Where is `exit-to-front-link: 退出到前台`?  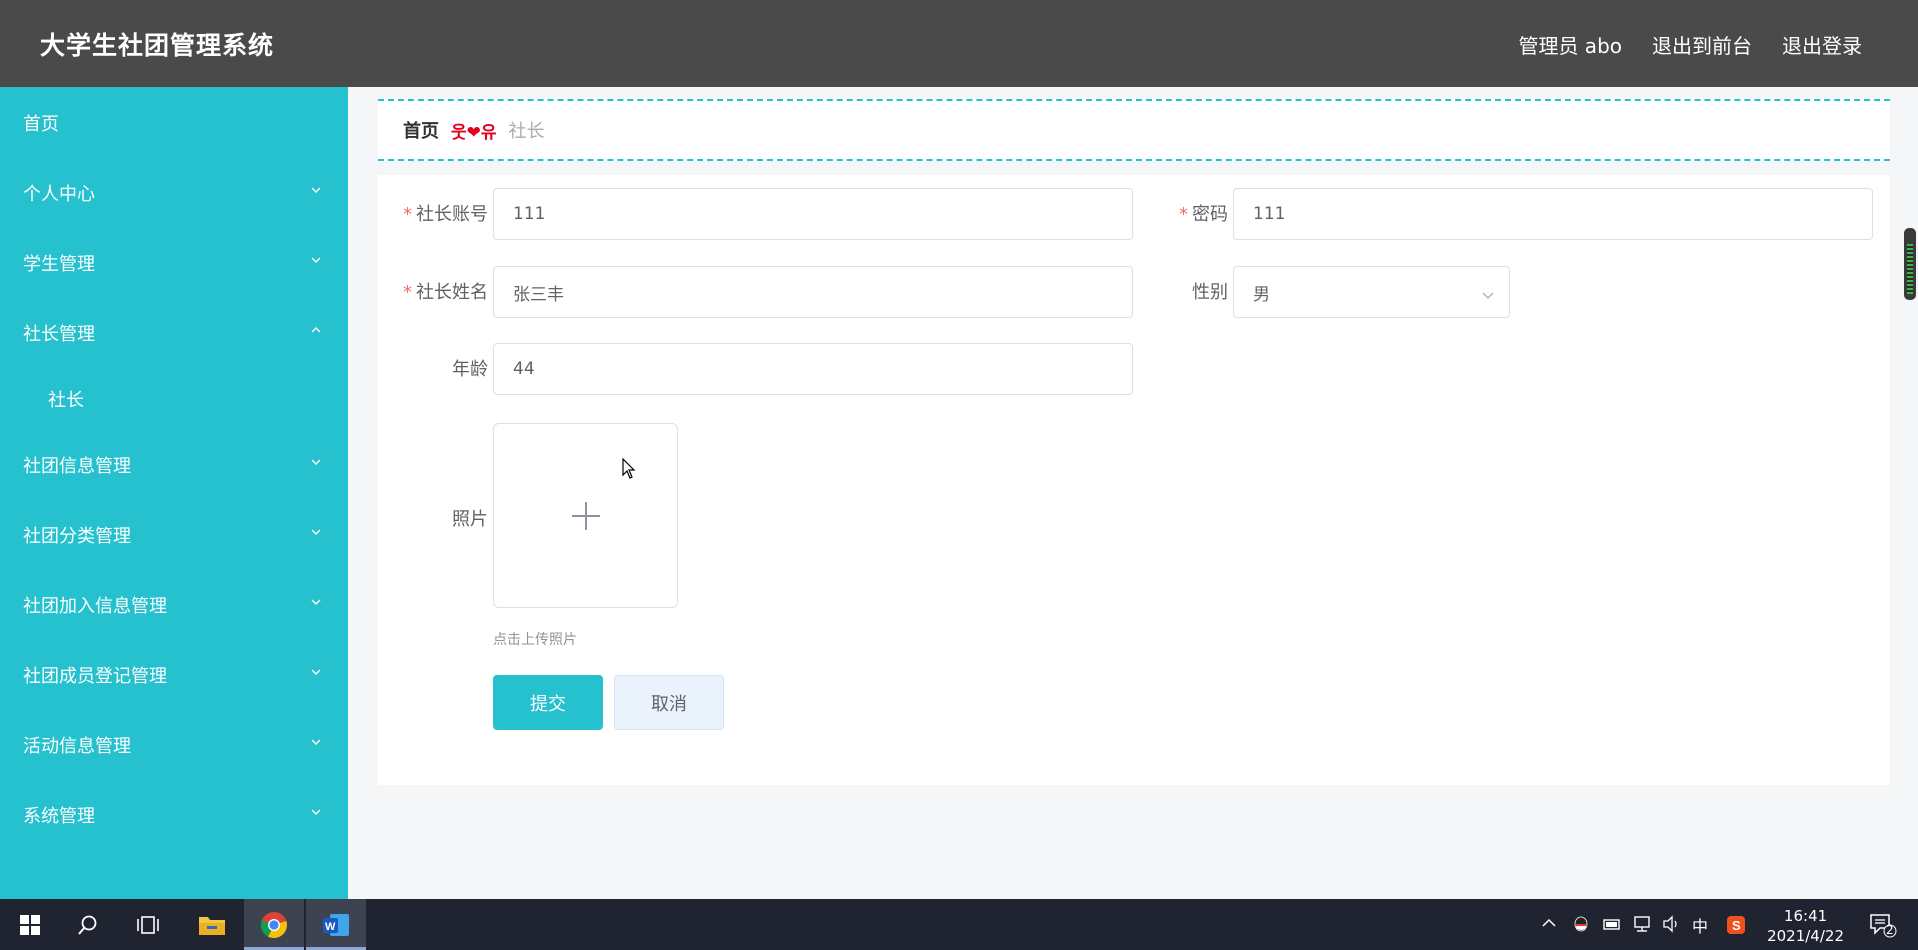
exit-to-front-link: 退出到前台 is located at coordinates (1702, 44).